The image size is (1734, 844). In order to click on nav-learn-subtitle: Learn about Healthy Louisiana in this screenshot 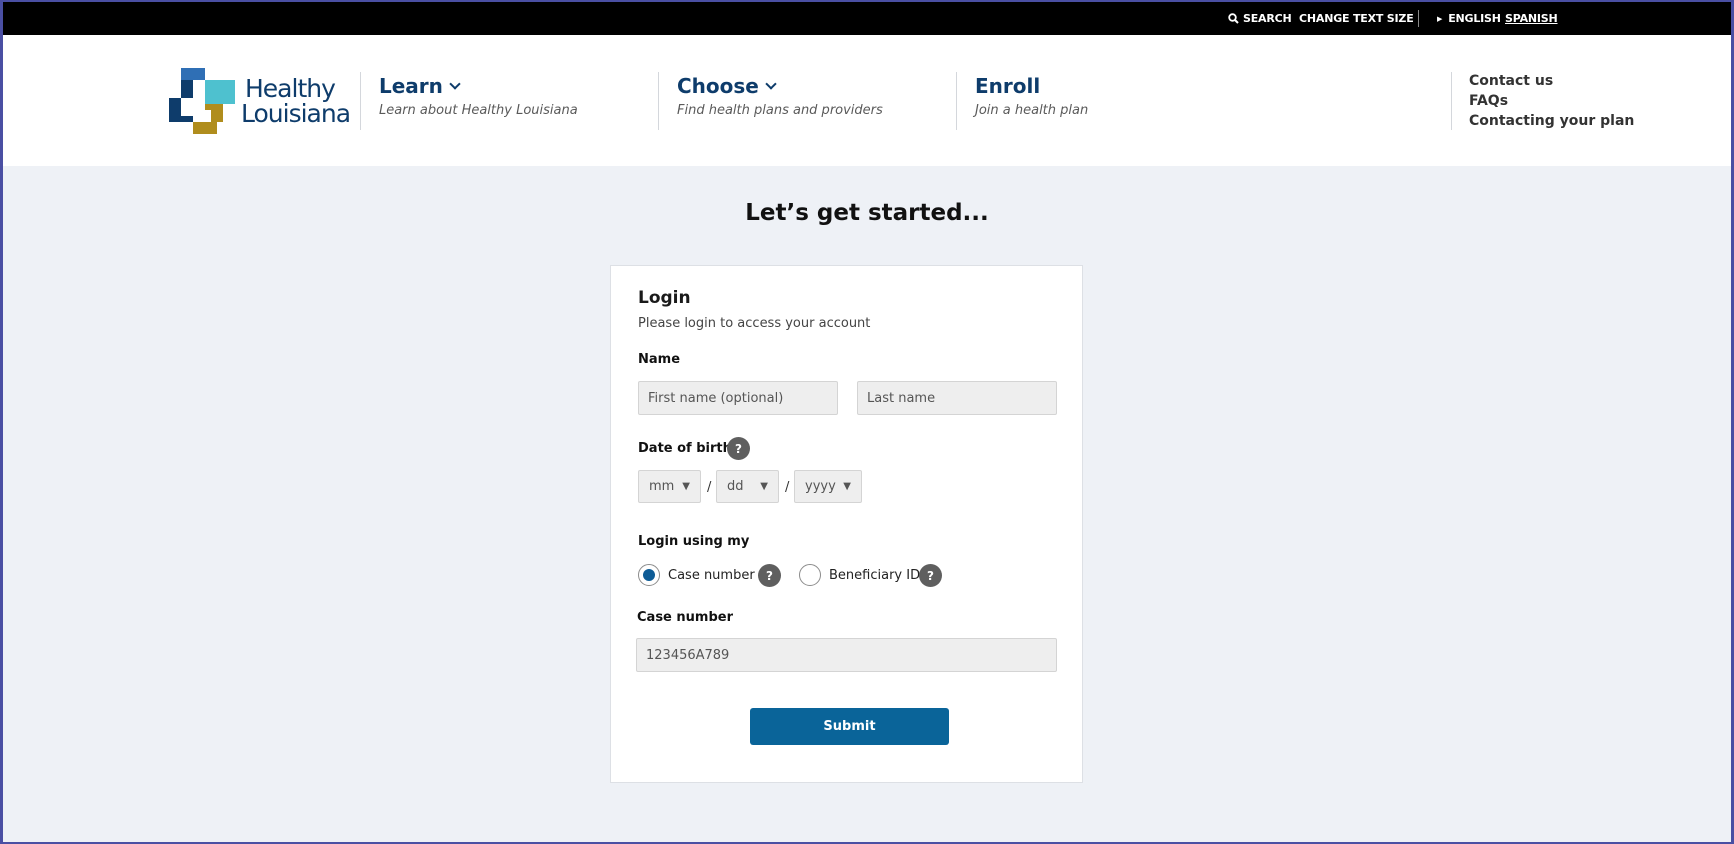, I will do `click(478, 110)`.